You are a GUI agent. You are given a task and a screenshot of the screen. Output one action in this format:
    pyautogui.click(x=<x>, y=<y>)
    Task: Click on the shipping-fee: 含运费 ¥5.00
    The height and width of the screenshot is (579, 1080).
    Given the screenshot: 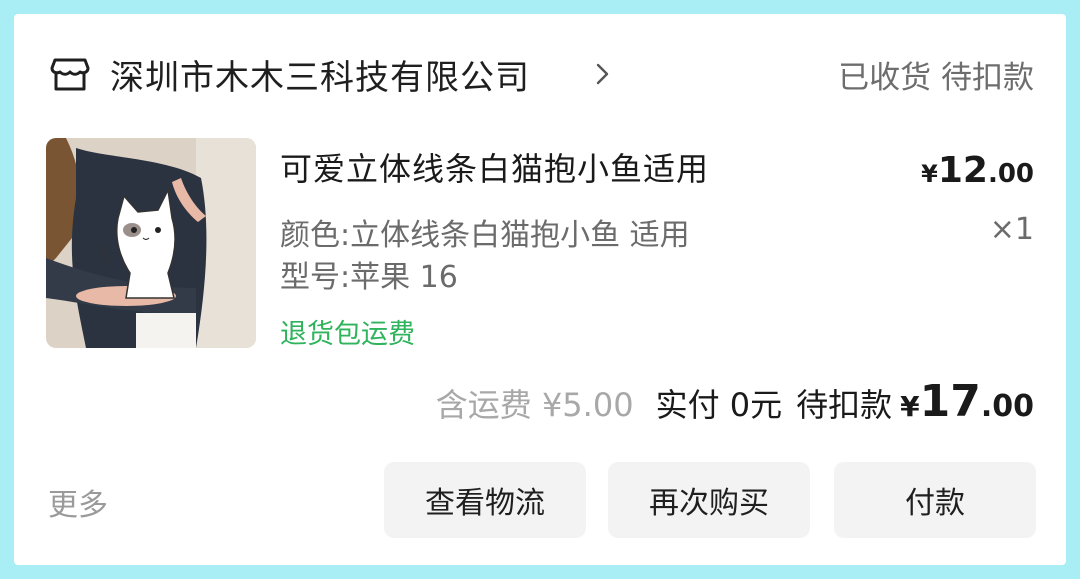 What is the action you would take?
    pyautogui.click(x=534, y=405)
    